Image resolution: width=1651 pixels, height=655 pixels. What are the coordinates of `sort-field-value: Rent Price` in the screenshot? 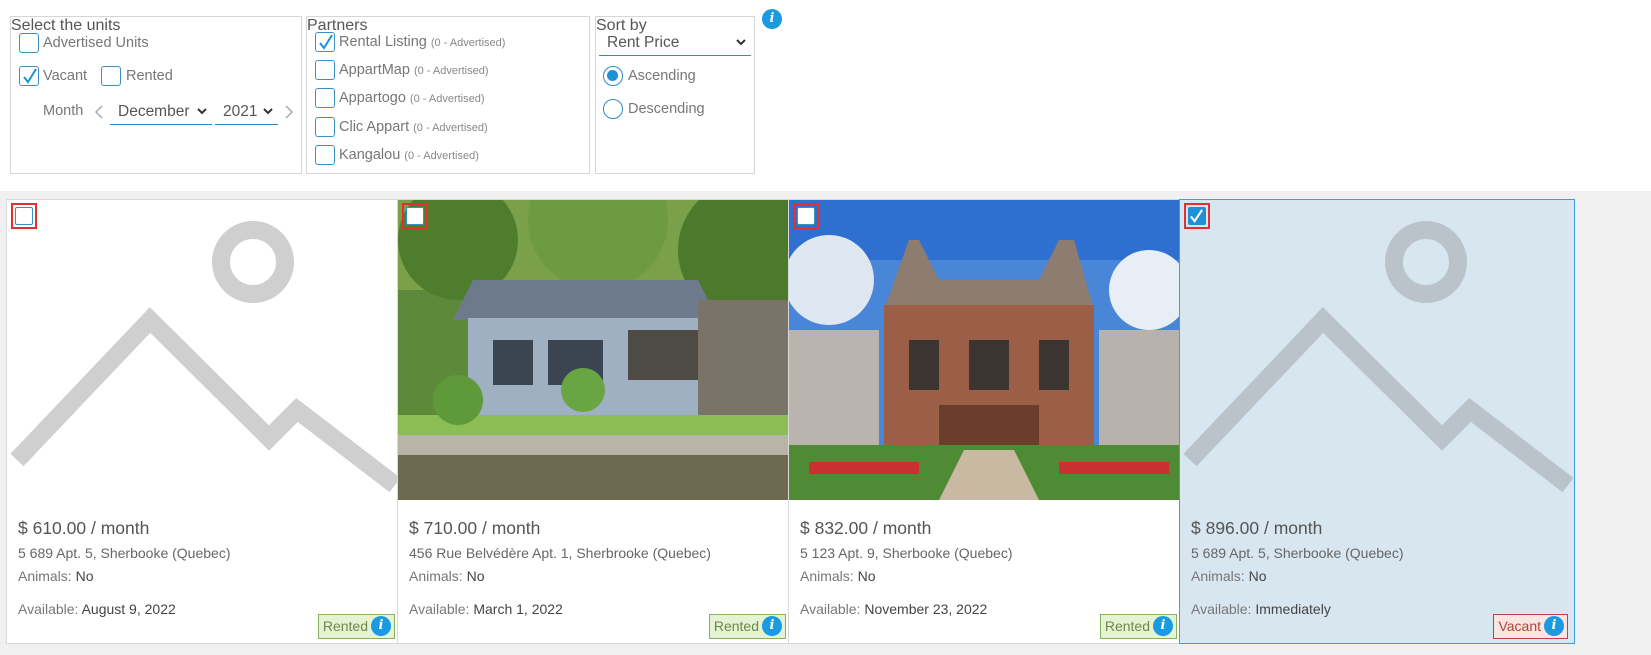 It's located at (643, 42).